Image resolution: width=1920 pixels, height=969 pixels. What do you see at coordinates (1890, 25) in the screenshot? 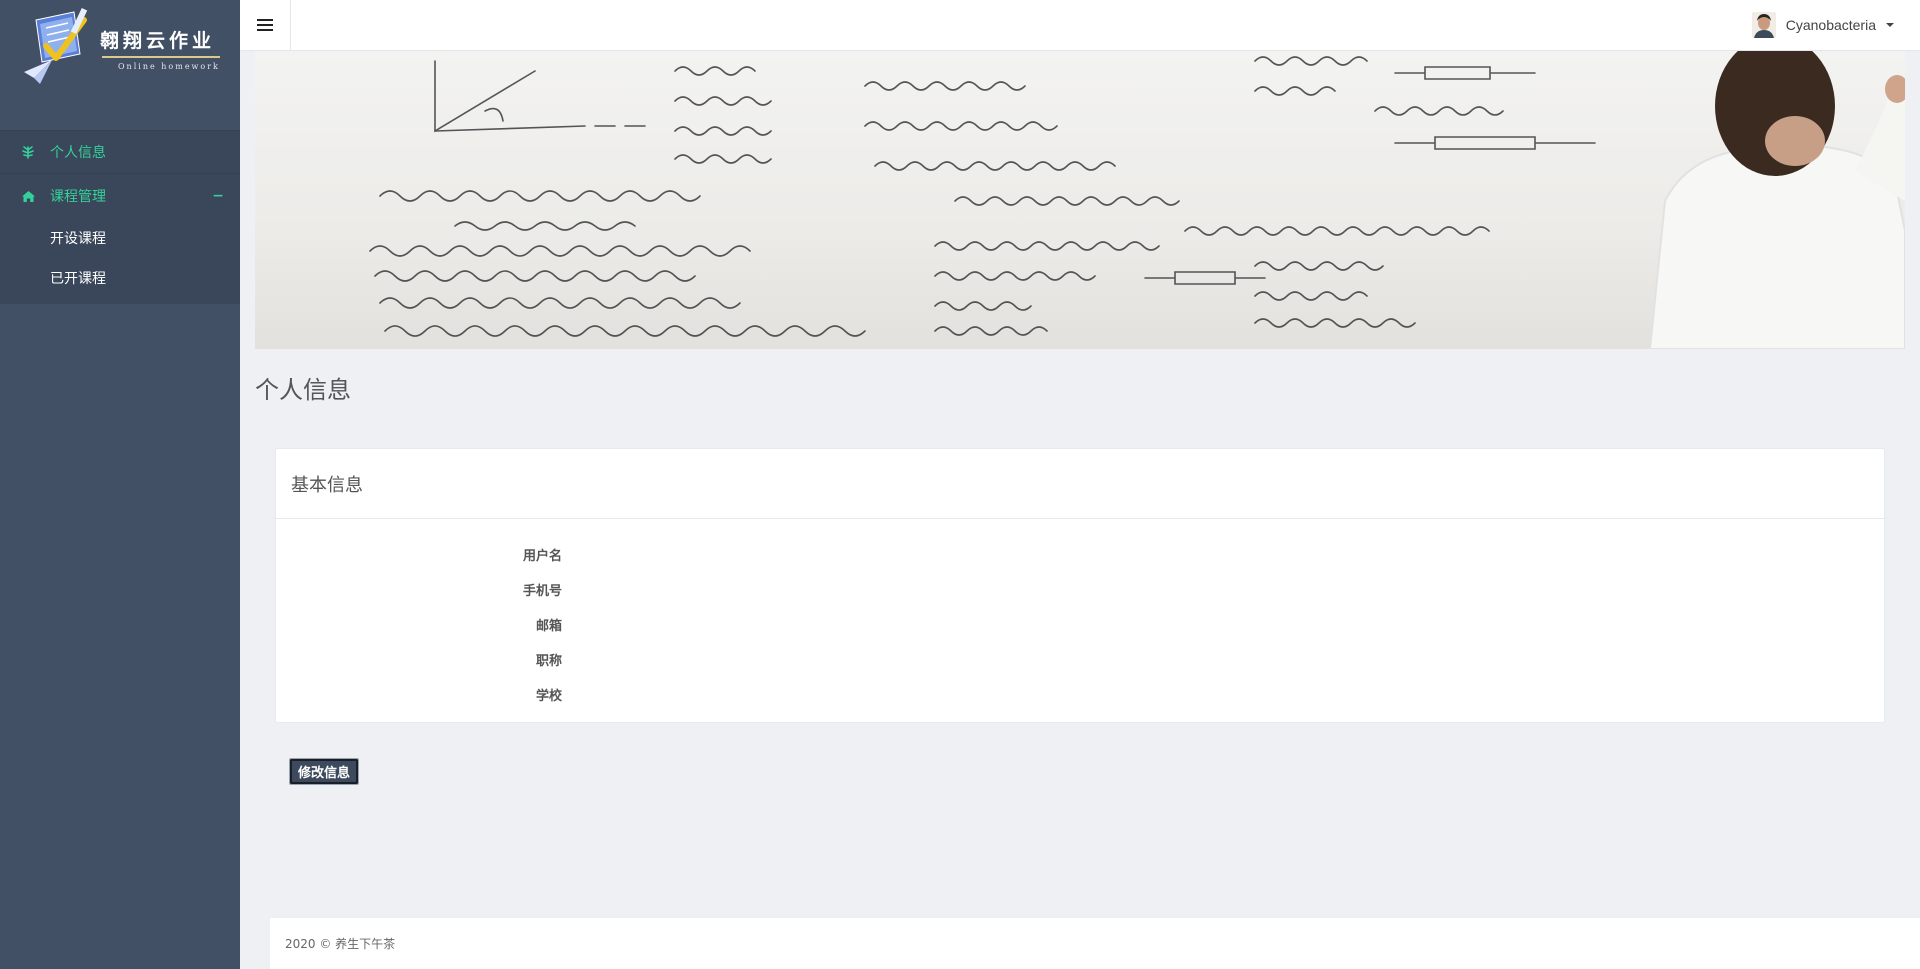
I see `caret-down-icon` at bounding box center [1890, 25].